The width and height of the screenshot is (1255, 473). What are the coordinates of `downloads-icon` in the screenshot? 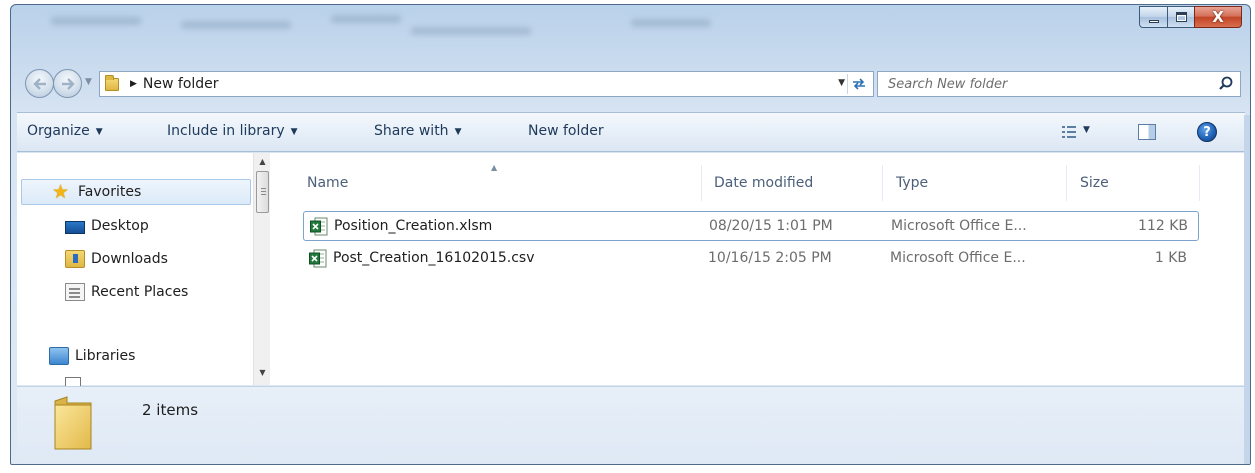 It's located at (75, 259).